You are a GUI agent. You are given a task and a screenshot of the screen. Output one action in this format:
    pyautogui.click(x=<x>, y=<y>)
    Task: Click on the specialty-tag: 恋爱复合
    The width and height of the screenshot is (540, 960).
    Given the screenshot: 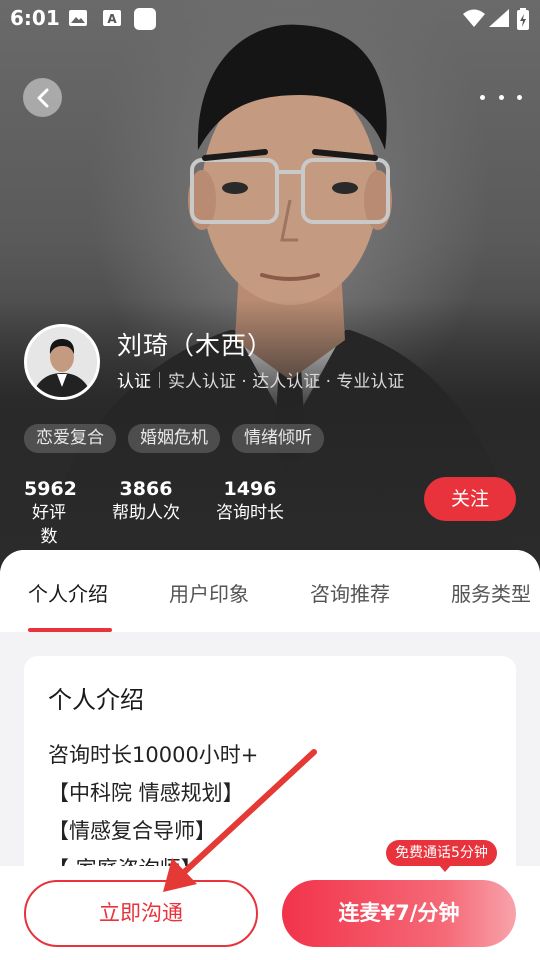 What is the action you would take?
    pyautogui.click(x=70, y=438)
    